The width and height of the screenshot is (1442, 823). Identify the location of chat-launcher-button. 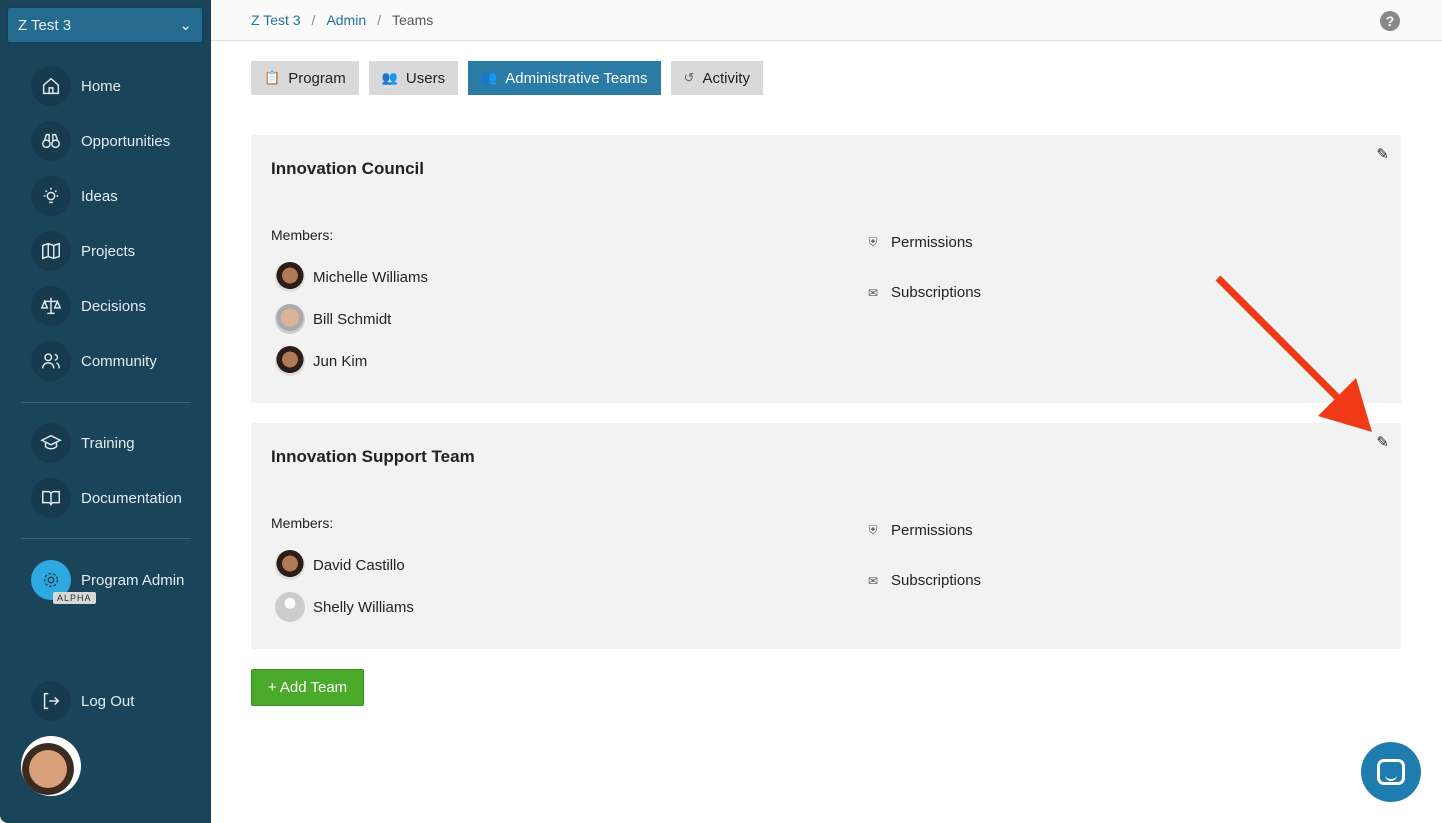
(1391, 772).